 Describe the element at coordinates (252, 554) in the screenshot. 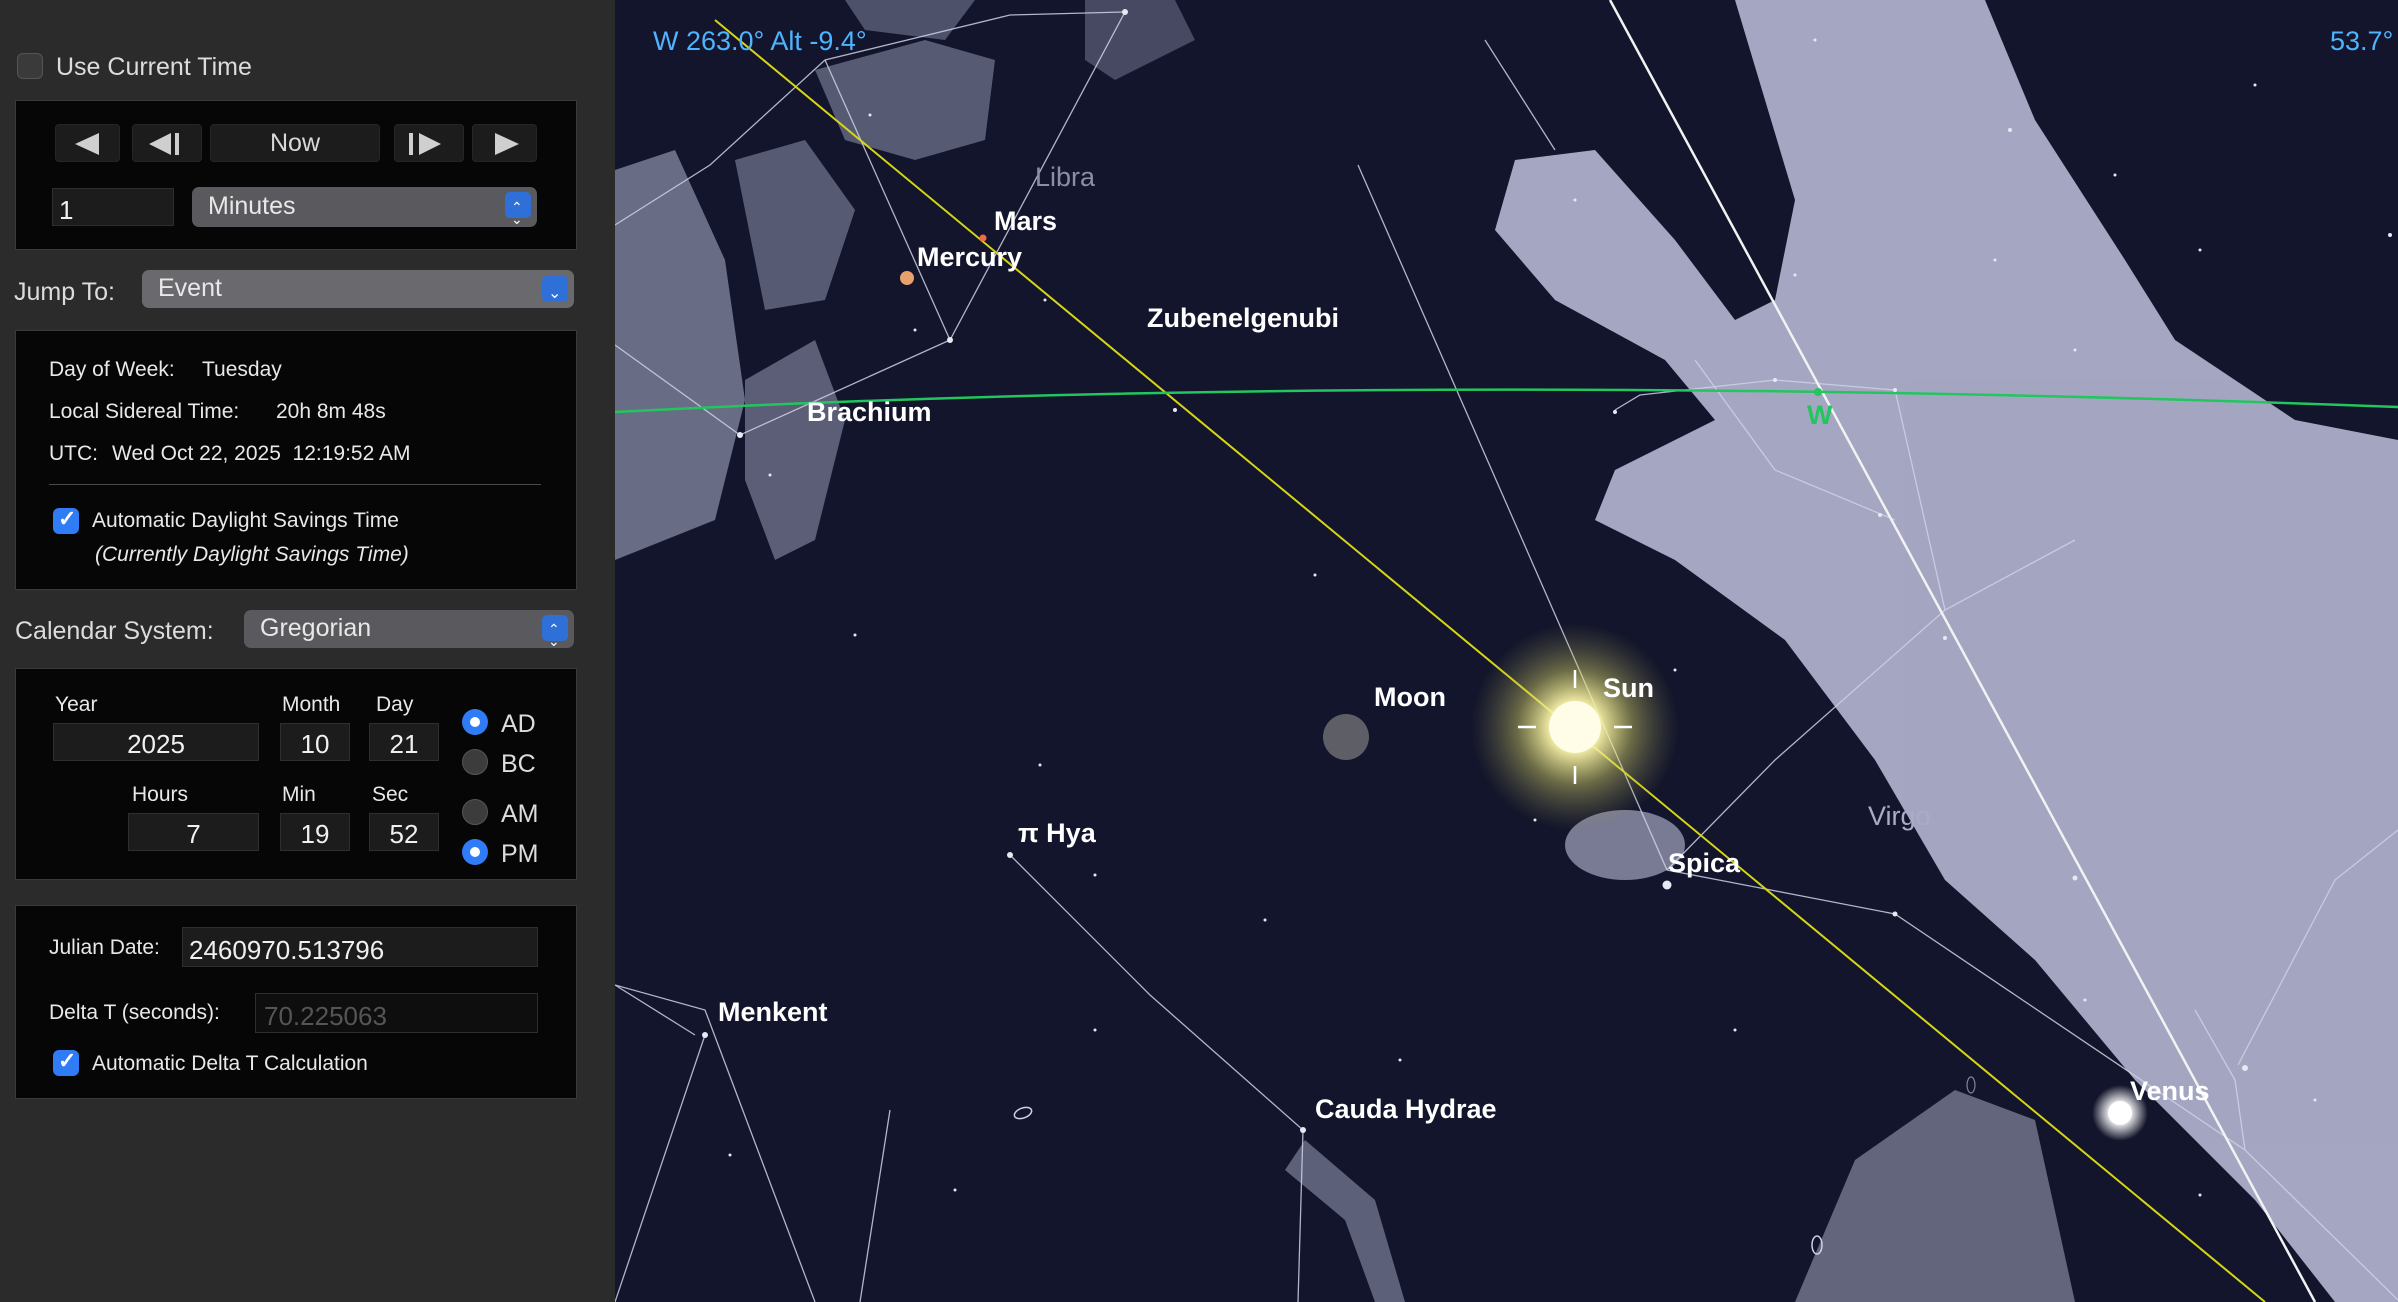

I see `dst-status: (Currently Daylight Savings Time)` at that location.